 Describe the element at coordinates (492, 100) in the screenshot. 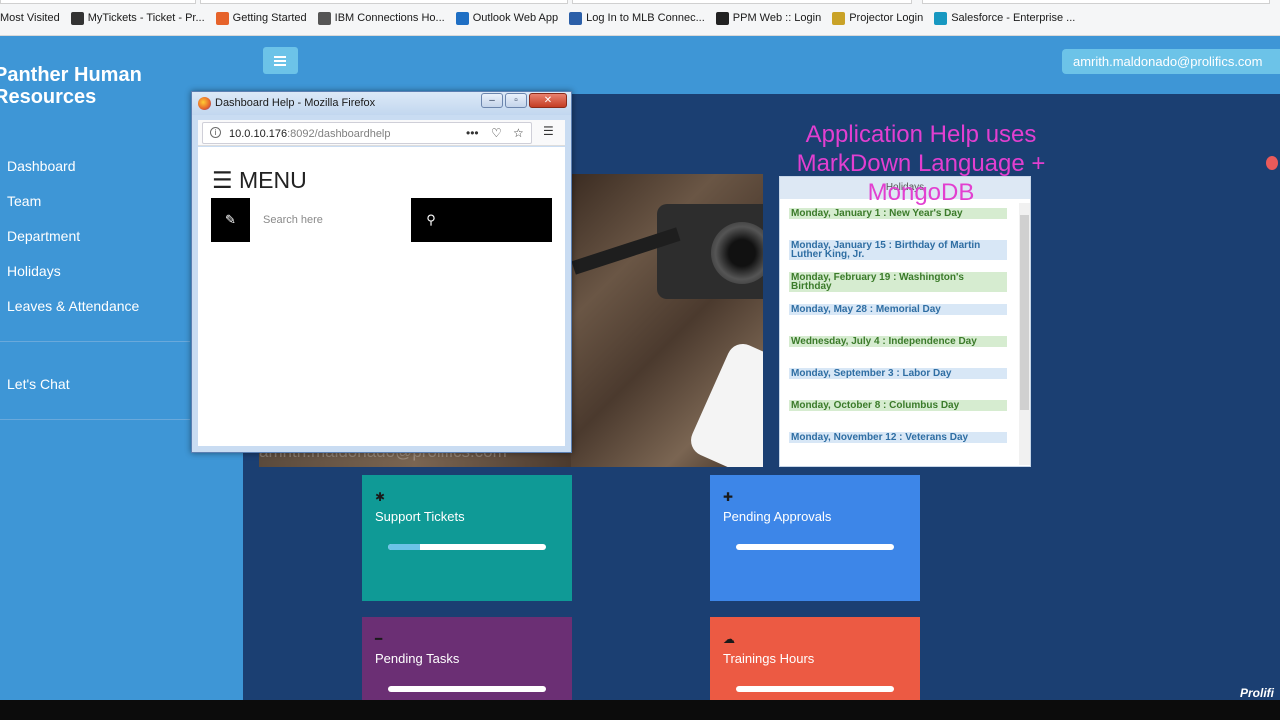

I see `minimize-button: –` at that location.